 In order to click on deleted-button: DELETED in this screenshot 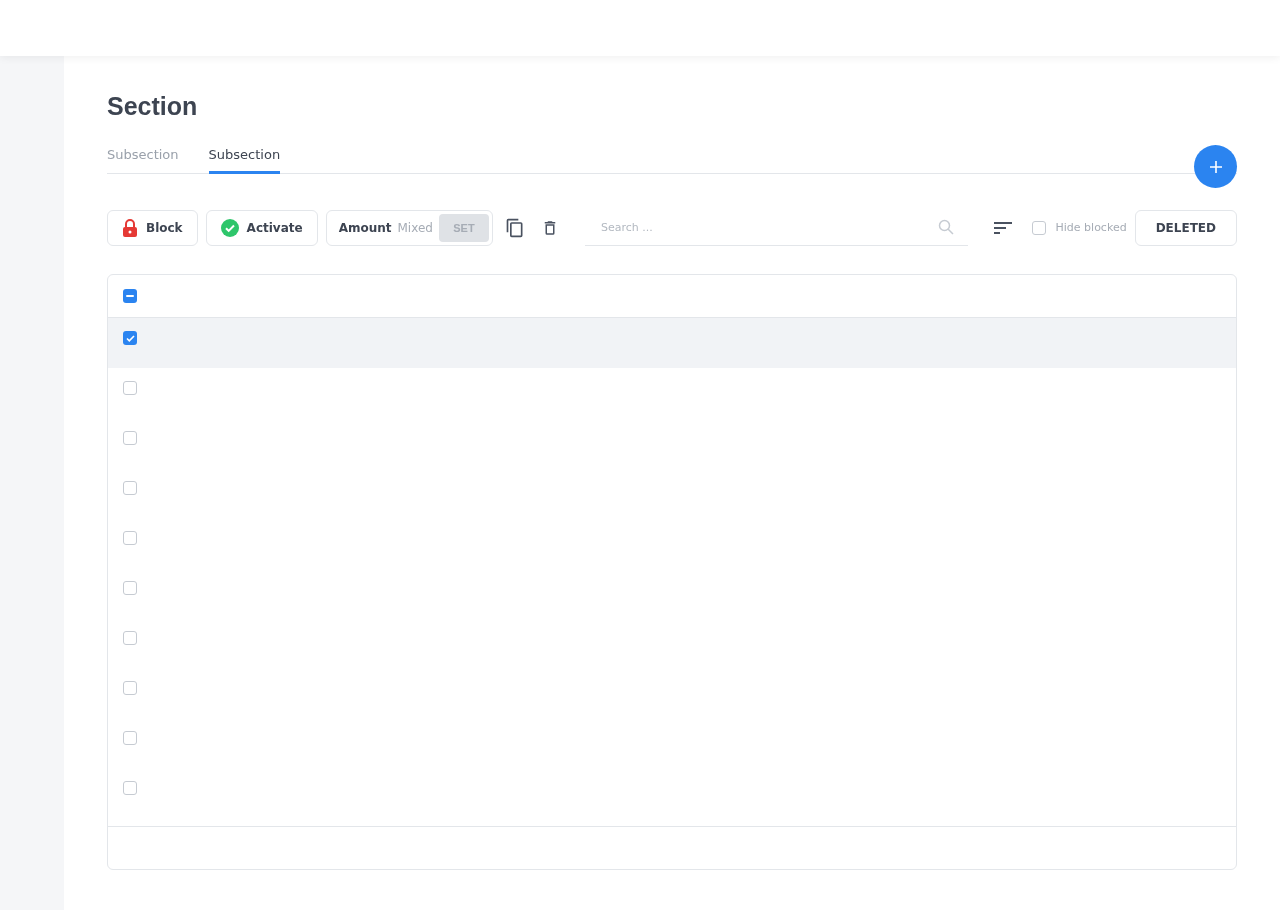, I will do `click(1185, 227)`.